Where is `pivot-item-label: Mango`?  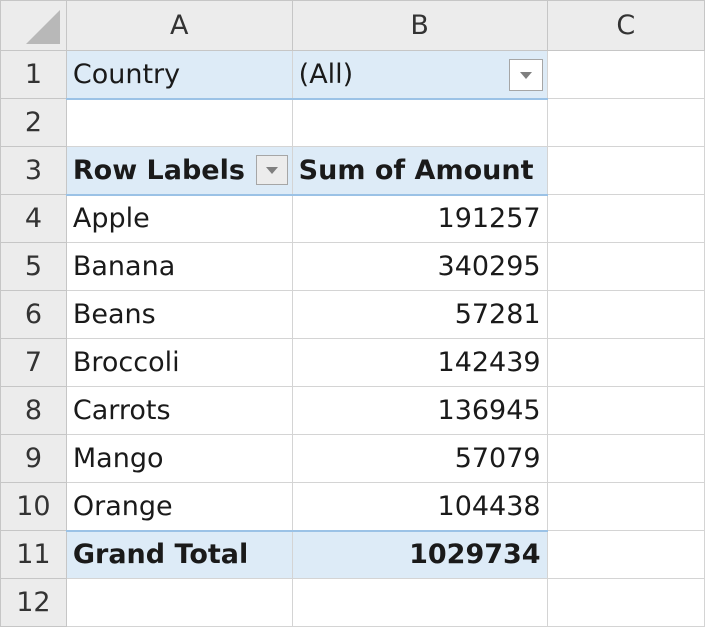
pivot-item-label: Mango is located at coordinates (179, 458).